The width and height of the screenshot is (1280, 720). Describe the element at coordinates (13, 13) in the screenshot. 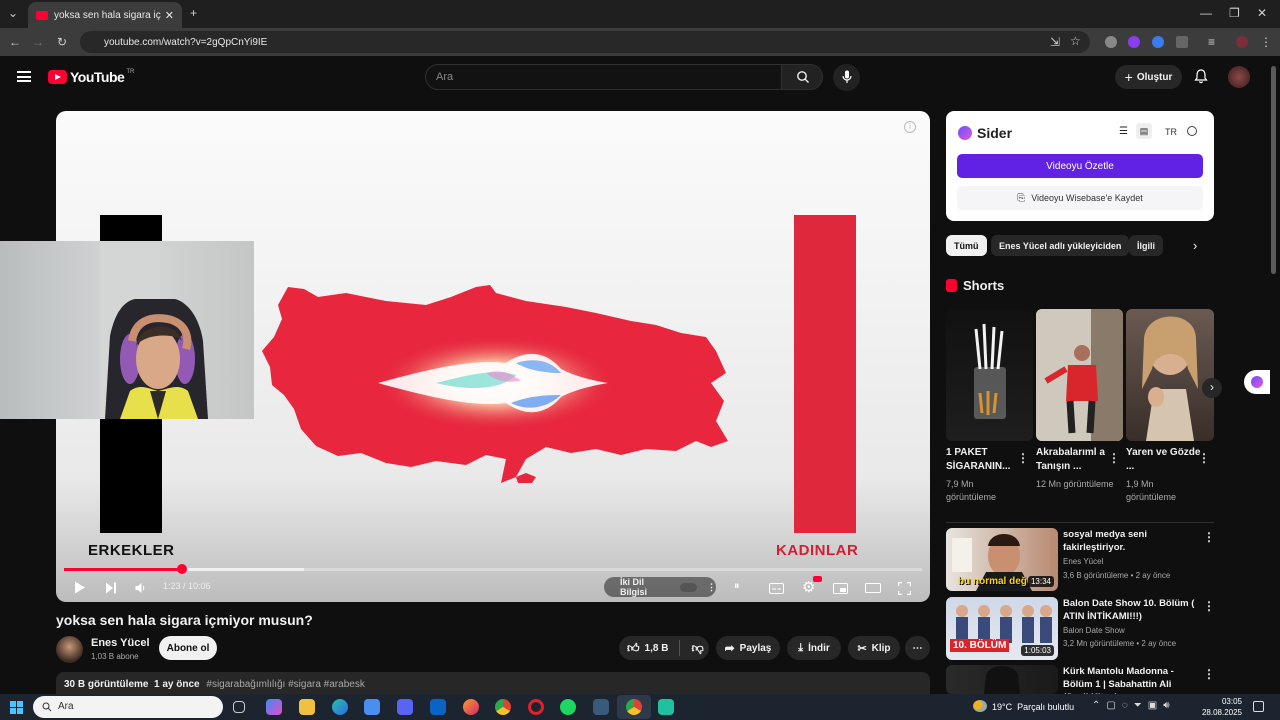

I see `tab-list-icon: ⌄` at that location.